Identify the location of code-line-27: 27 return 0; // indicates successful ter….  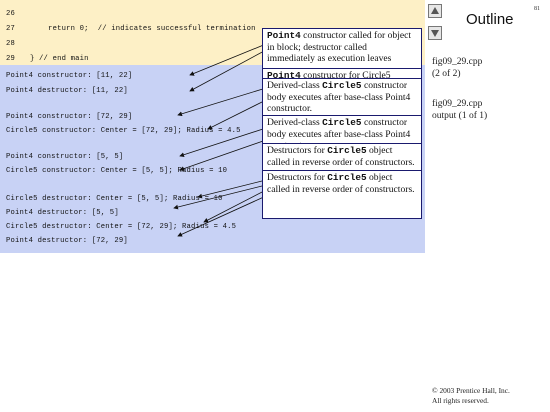
(131, 29).